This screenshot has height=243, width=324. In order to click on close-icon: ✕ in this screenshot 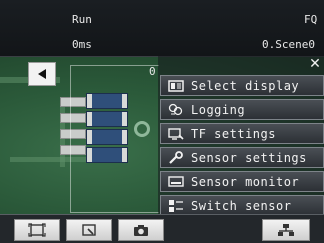, I will do `click(315, 64)`.